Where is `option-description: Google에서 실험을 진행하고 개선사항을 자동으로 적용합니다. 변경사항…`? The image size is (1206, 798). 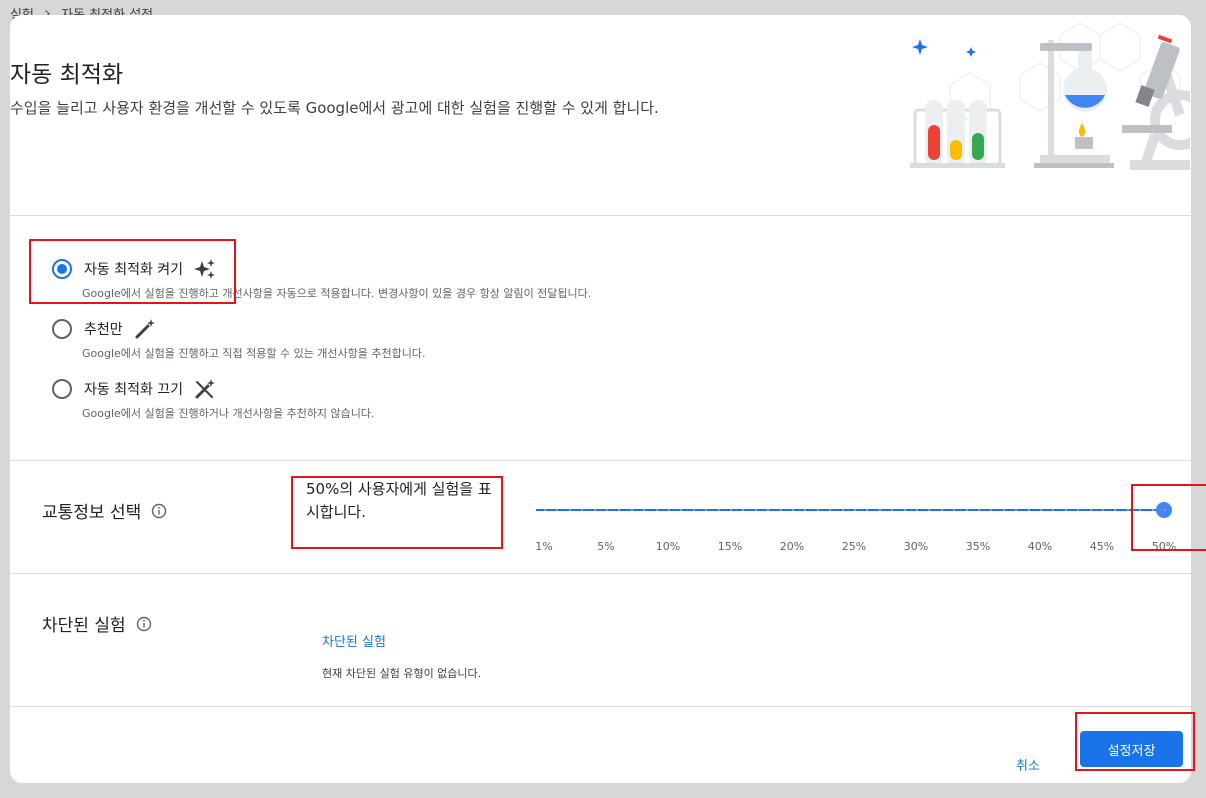 option-description: Google에서 실험을 진행하고 개선사항을 자동으로 적용합니다. 변경사항… is located at coordinates (337, 293).